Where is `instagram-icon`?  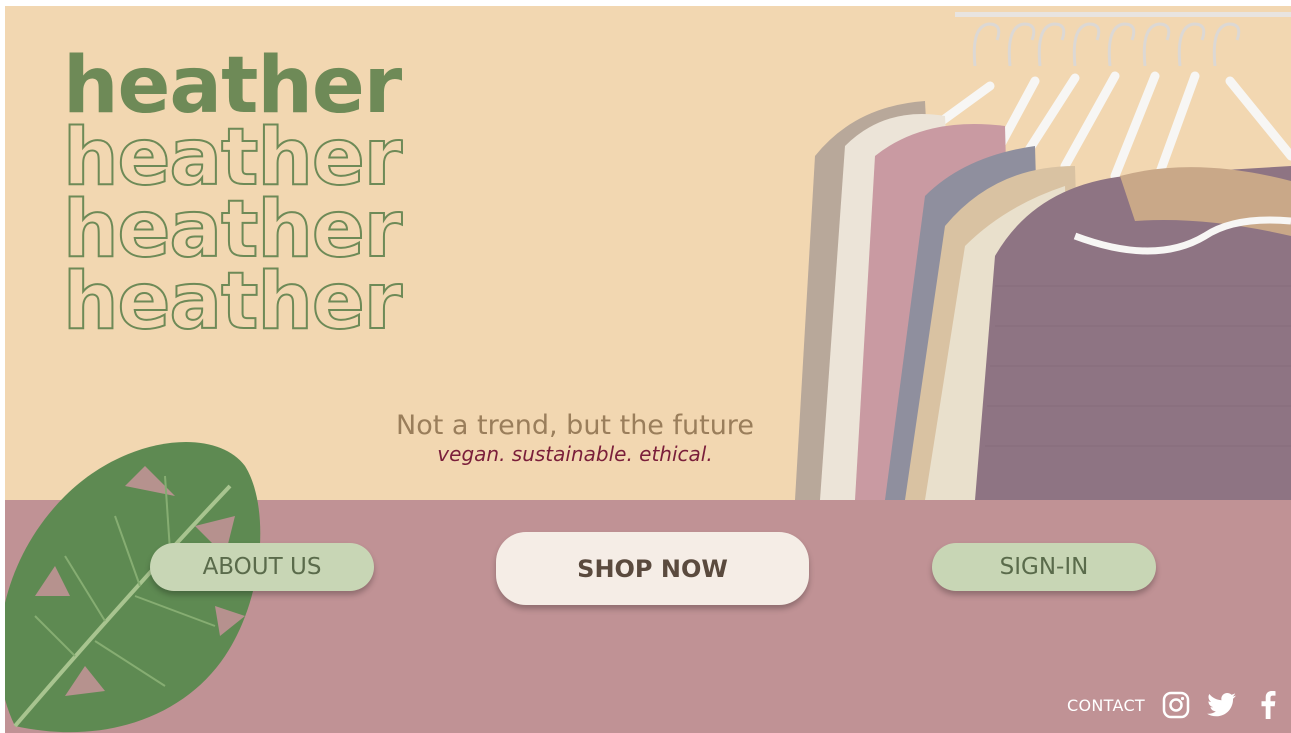 instagram-icon is located at coordinates (1176, 705).